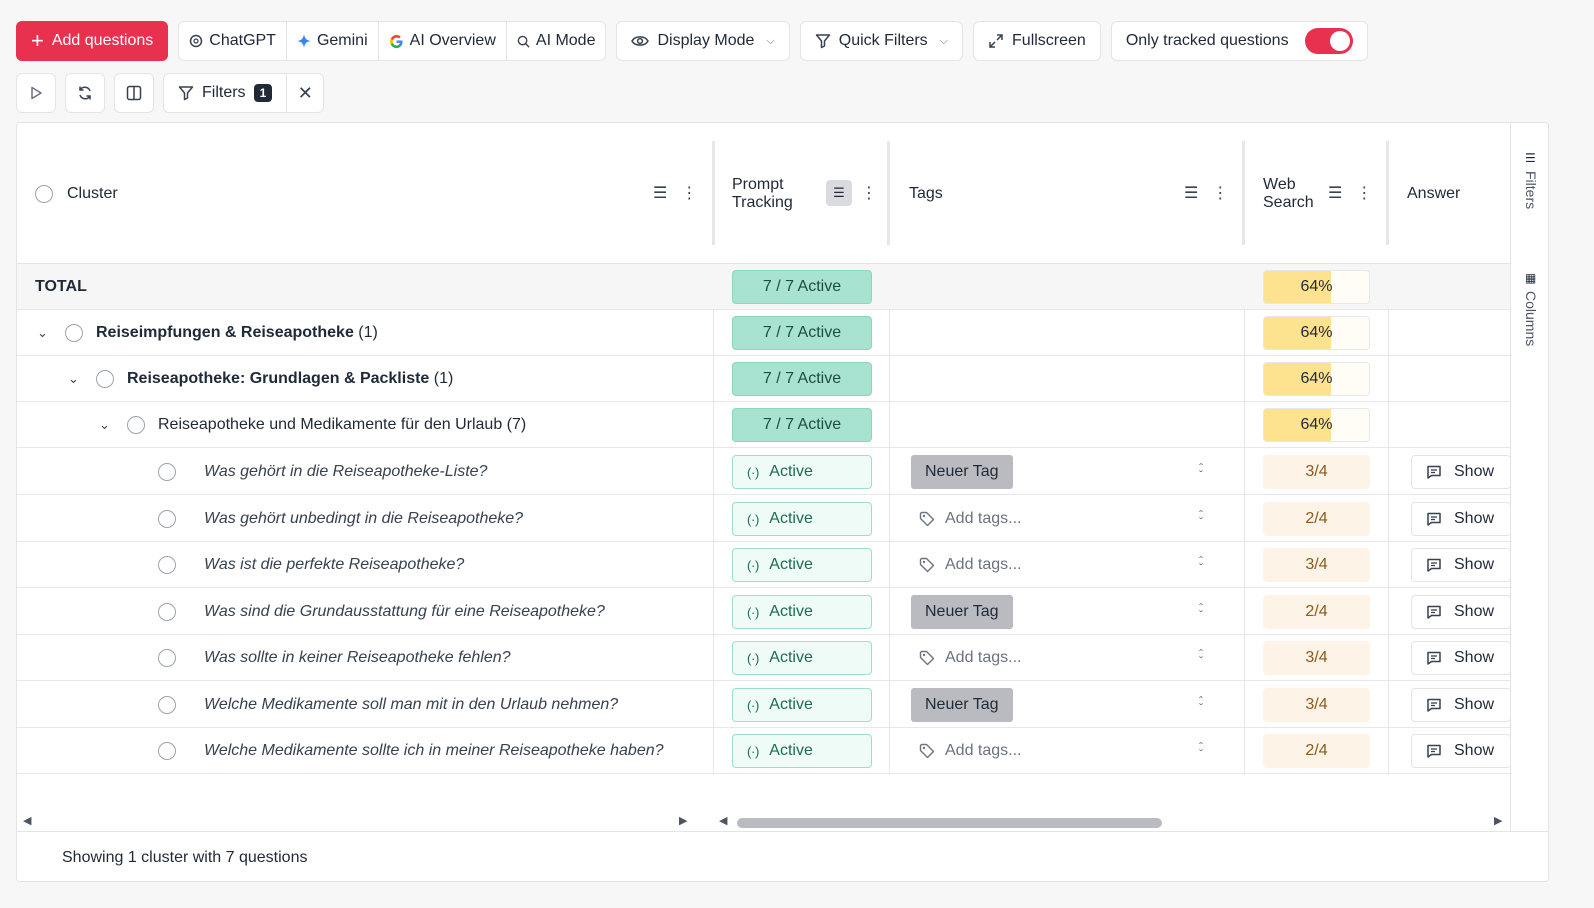 Image resolution: width=1594 pixels, height=908 pixels. I want to click on filters-count-badge: 1, so click(263, 93).